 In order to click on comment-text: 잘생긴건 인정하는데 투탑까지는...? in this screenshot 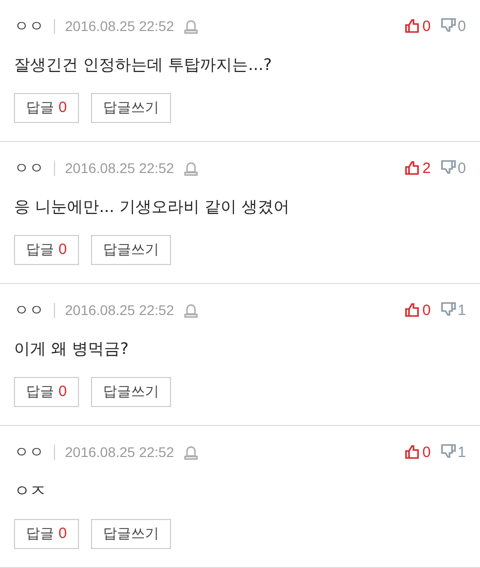, I will do `click(143, 65)`.